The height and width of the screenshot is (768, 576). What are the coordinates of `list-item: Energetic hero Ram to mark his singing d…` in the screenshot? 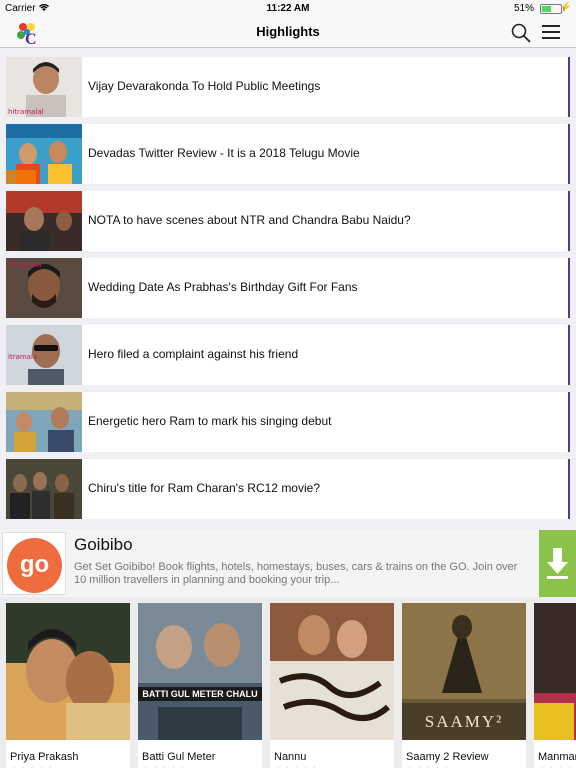 It's located at (288, 422).